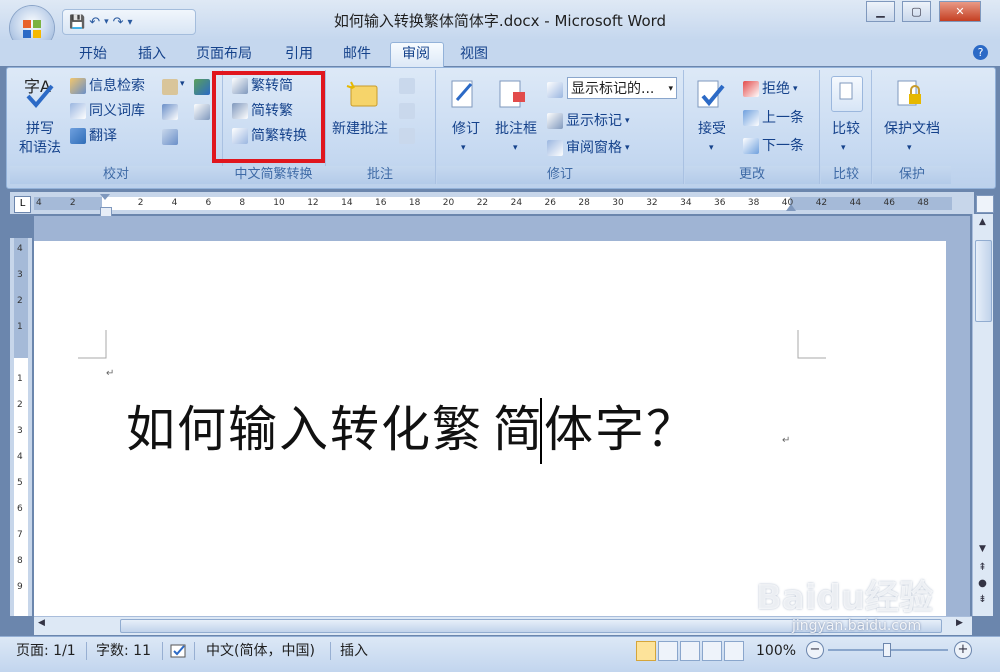 The image size is (1000, 672). I want to click on document-text: 如何输入转化繁 简体字？, so click(411, 425).